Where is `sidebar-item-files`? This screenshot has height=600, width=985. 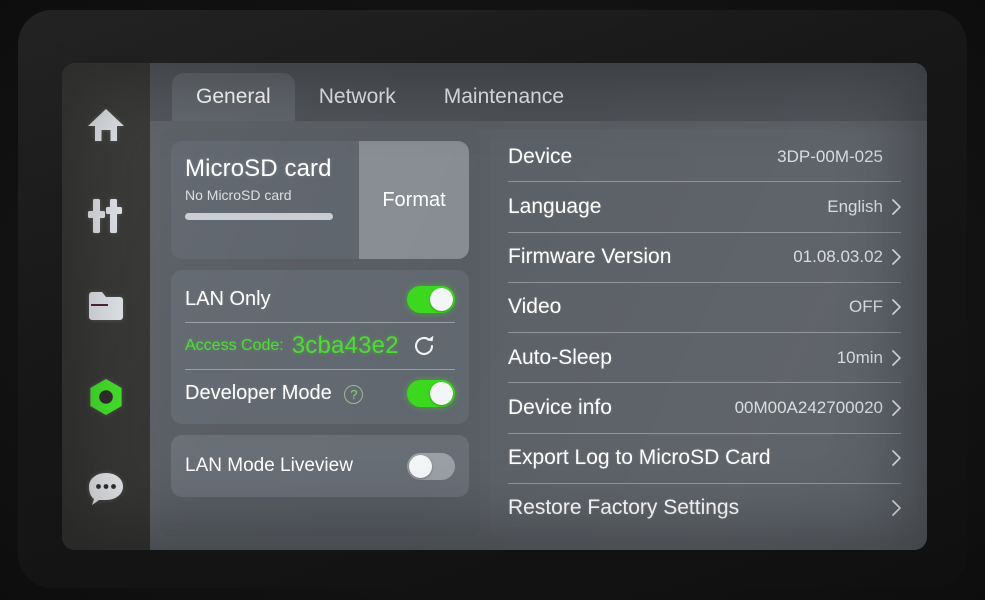
sidebar-item-files is located at coordinates (106, 306).